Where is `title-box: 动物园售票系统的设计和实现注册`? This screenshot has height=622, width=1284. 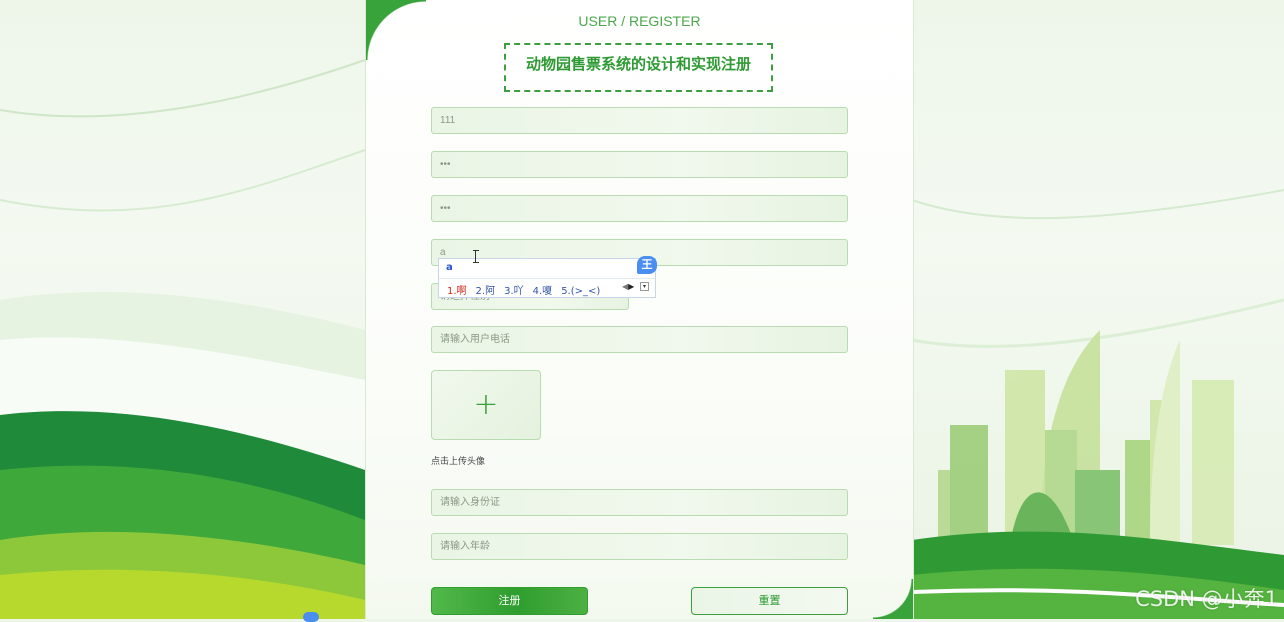 title-box: 动物园售票系统的设计和实现注册 is located at coordinates (638, 67).